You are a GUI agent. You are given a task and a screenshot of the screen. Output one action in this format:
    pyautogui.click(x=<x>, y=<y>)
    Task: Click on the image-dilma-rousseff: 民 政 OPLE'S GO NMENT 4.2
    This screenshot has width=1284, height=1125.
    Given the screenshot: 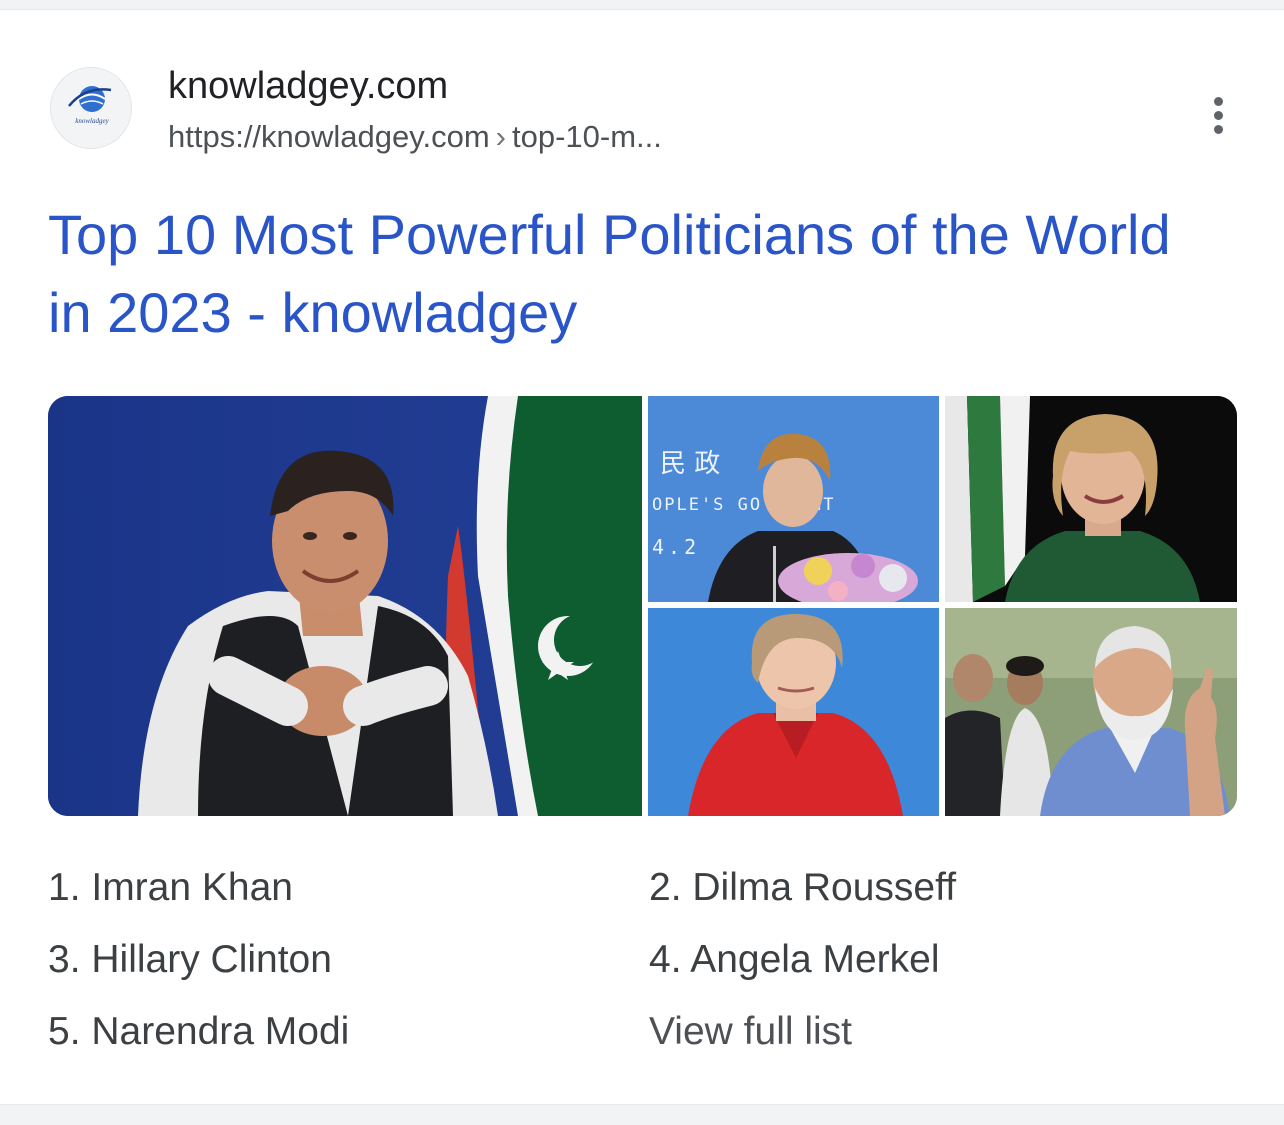 What is the action you would take?
    pyautogui.click(x=793, y=499)
    